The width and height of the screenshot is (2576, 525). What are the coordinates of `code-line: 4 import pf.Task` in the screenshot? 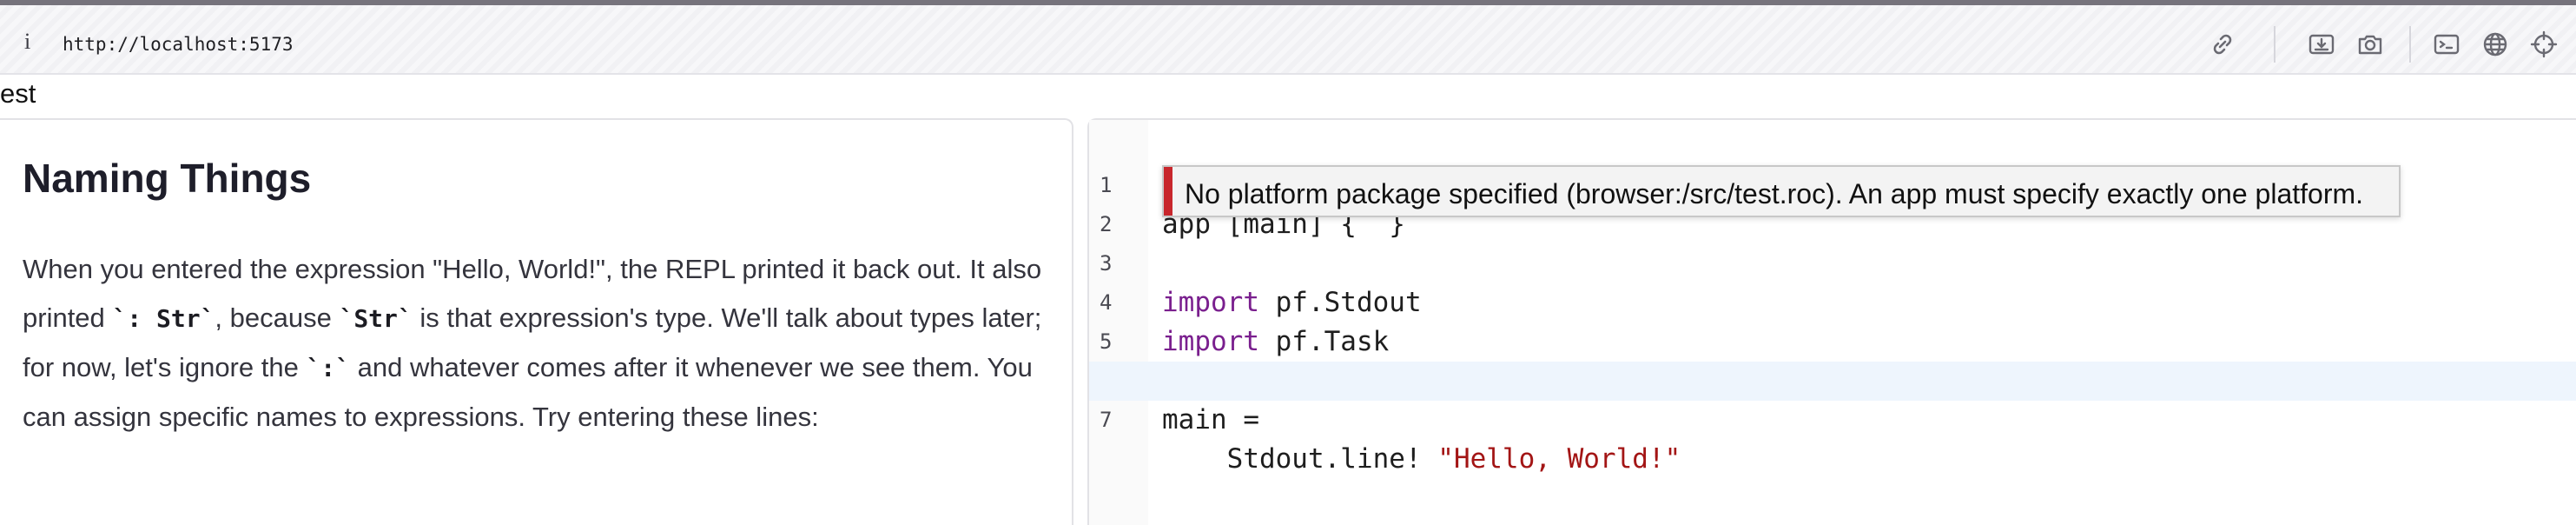 It's located at (1833, 300).